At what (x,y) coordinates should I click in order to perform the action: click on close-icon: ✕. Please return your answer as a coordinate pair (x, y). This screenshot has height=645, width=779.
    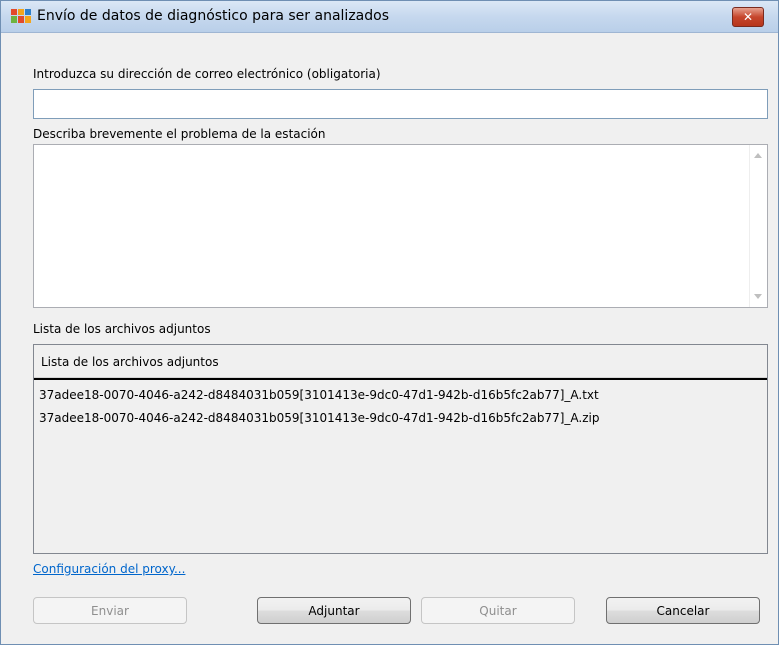
    Looking at the image, I should click on (748, 17).